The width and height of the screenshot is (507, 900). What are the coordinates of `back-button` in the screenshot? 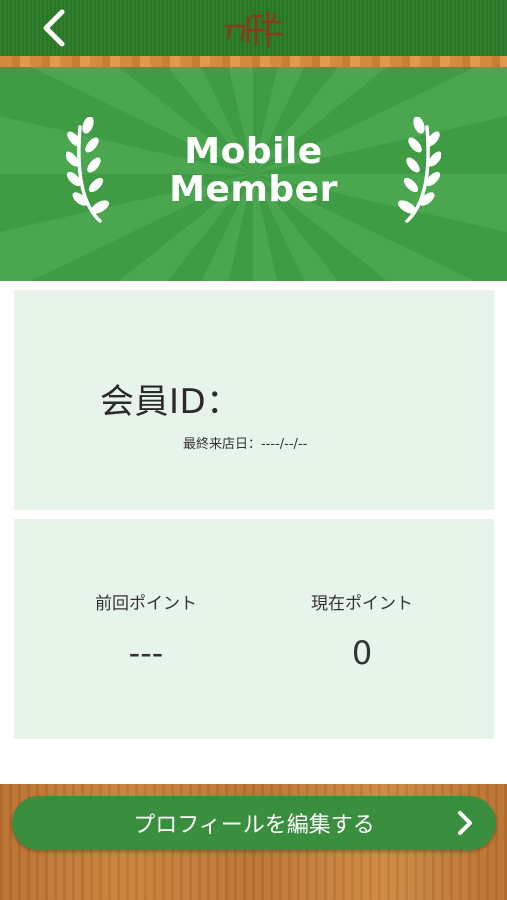 It's located at (54, 28).